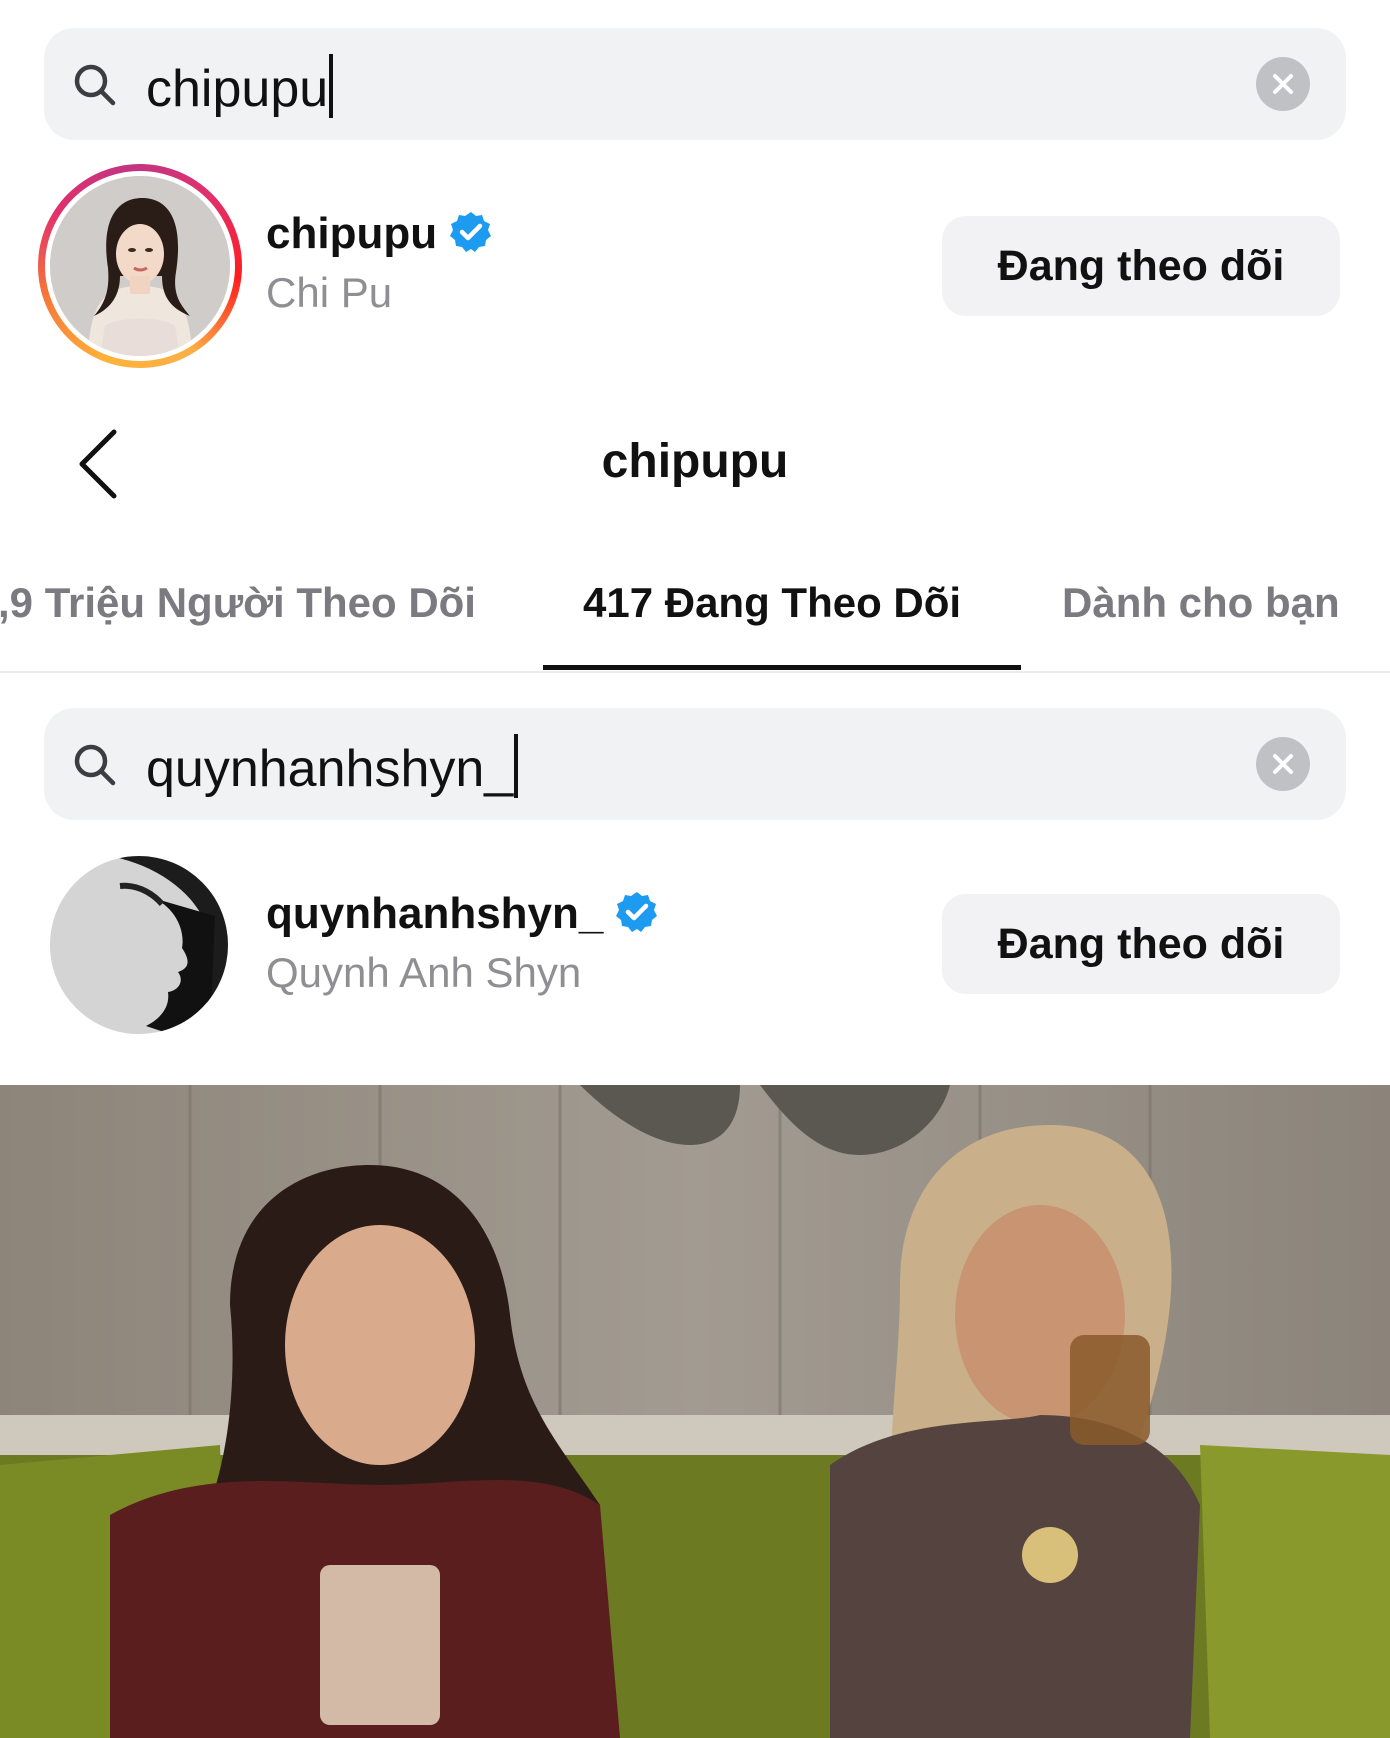 This screenshot has height=1738, width=1390. What do you see at coordinates (695, 84) in the screenshot?
I see `search-bar: chipupu` at bounding box center [695, 84].